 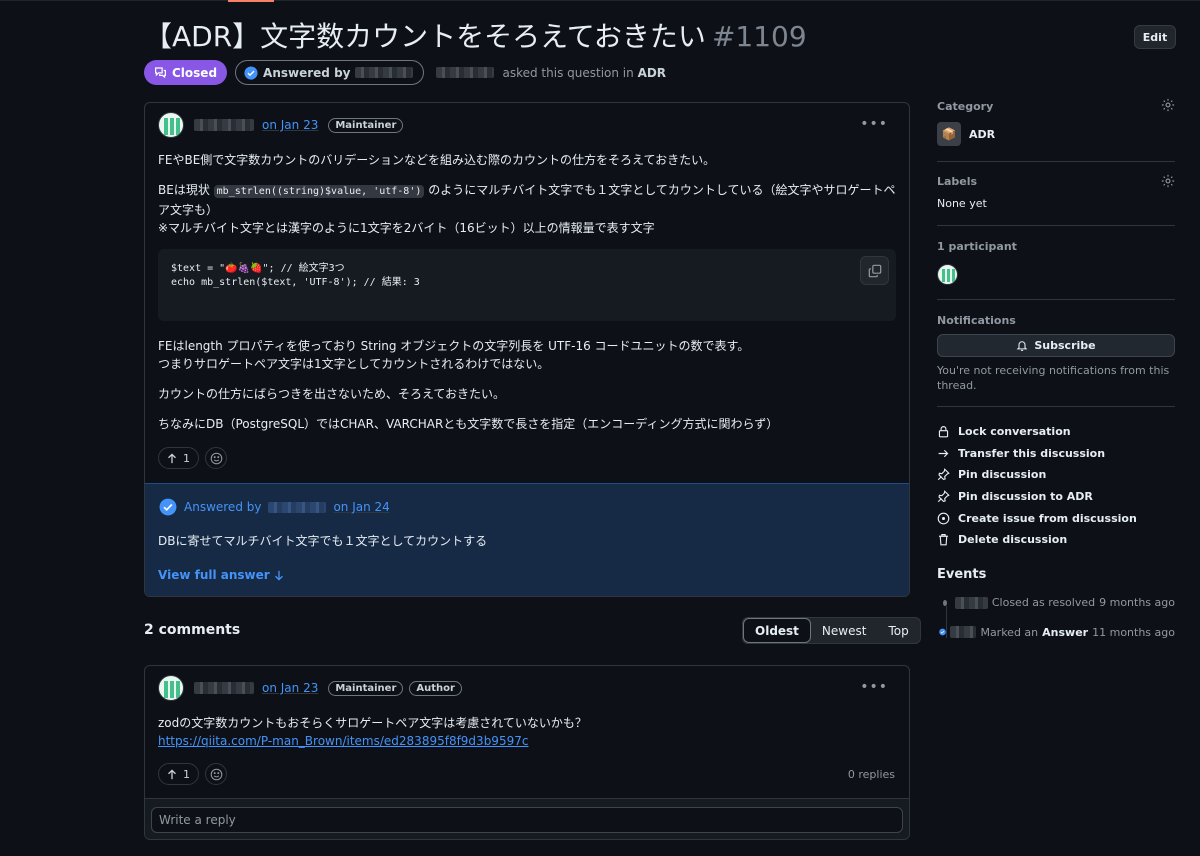 What do you see at coordinates (759, 36) in the screenshot?
I see `discussion-number: #1109` at bounding box center [759, 36].